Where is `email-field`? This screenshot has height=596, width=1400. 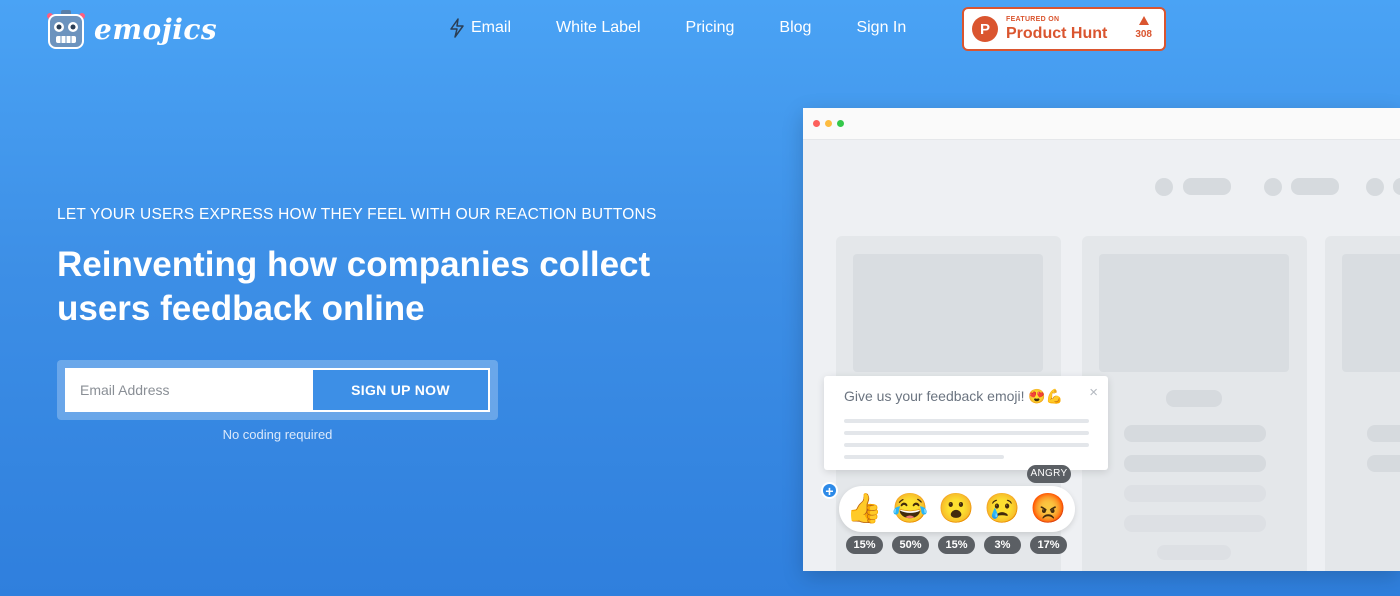 email-field is located at coordinates (188, 390).